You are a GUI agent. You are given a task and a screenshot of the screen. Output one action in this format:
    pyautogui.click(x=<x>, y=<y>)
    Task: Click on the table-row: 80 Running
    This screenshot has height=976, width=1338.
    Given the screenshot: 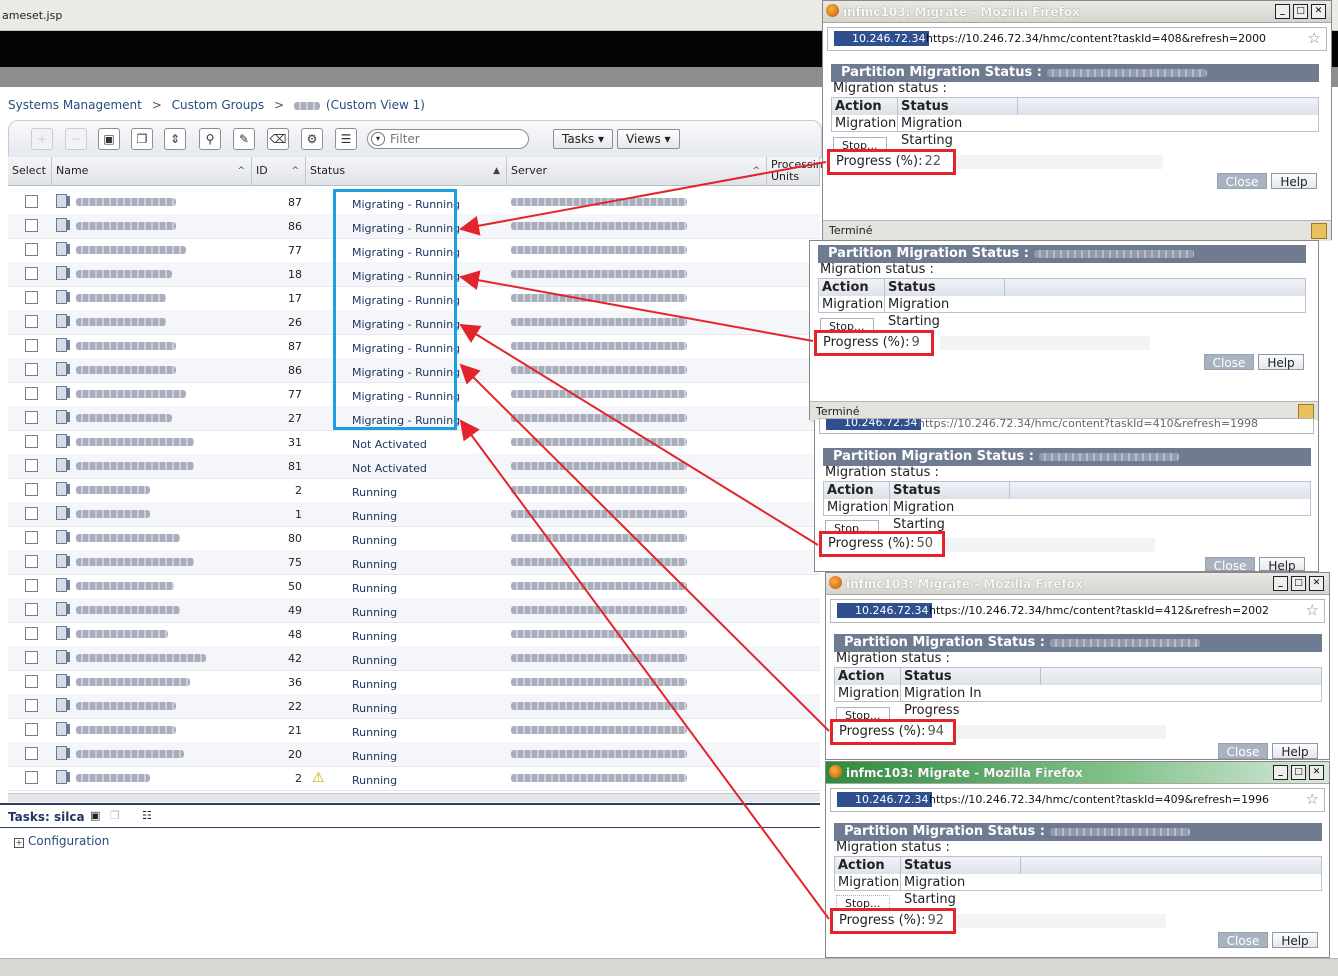 What is the action you would take?
    pyautogui.click(x=414, y=538)
    